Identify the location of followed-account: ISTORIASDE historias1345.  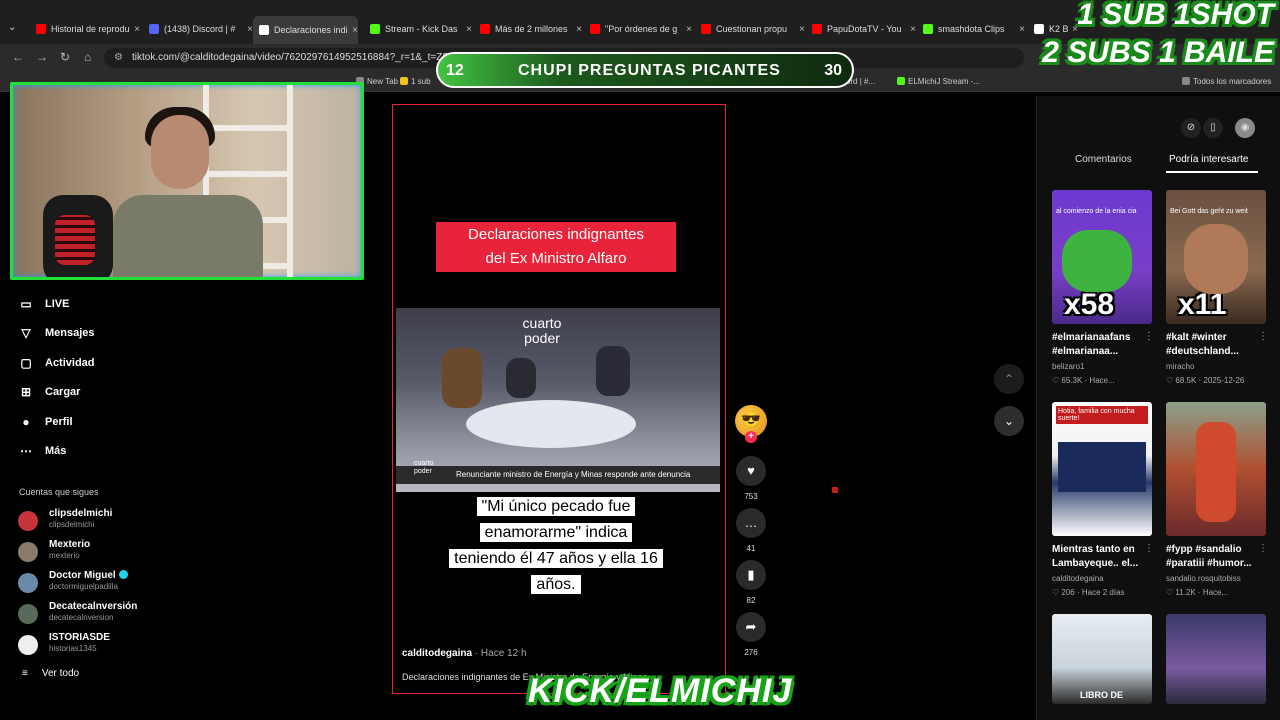
(64, 643).